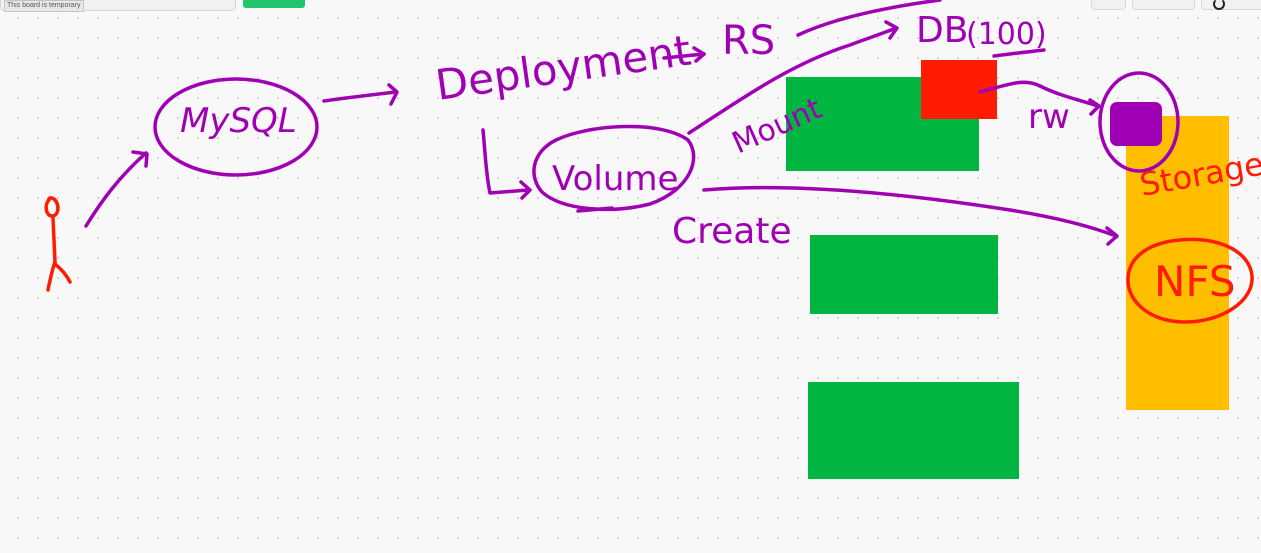  I want to click on arrow-user-to-mysql, so click(116, 189).